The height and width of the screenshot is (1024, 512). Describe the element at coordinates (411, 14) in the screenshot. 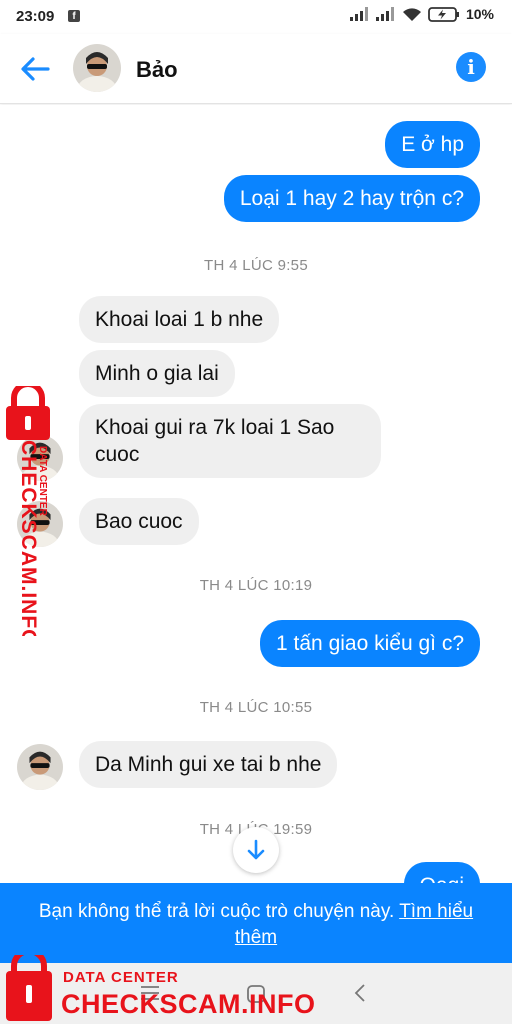

I see `wifi-icon` at that location.